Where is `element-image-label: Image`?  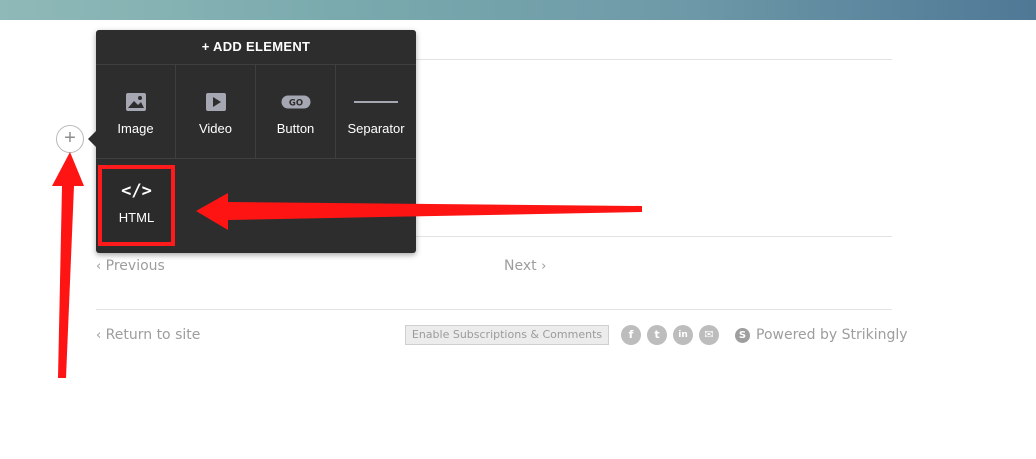 element-image-label: Image is located at coordinates (135, 128).